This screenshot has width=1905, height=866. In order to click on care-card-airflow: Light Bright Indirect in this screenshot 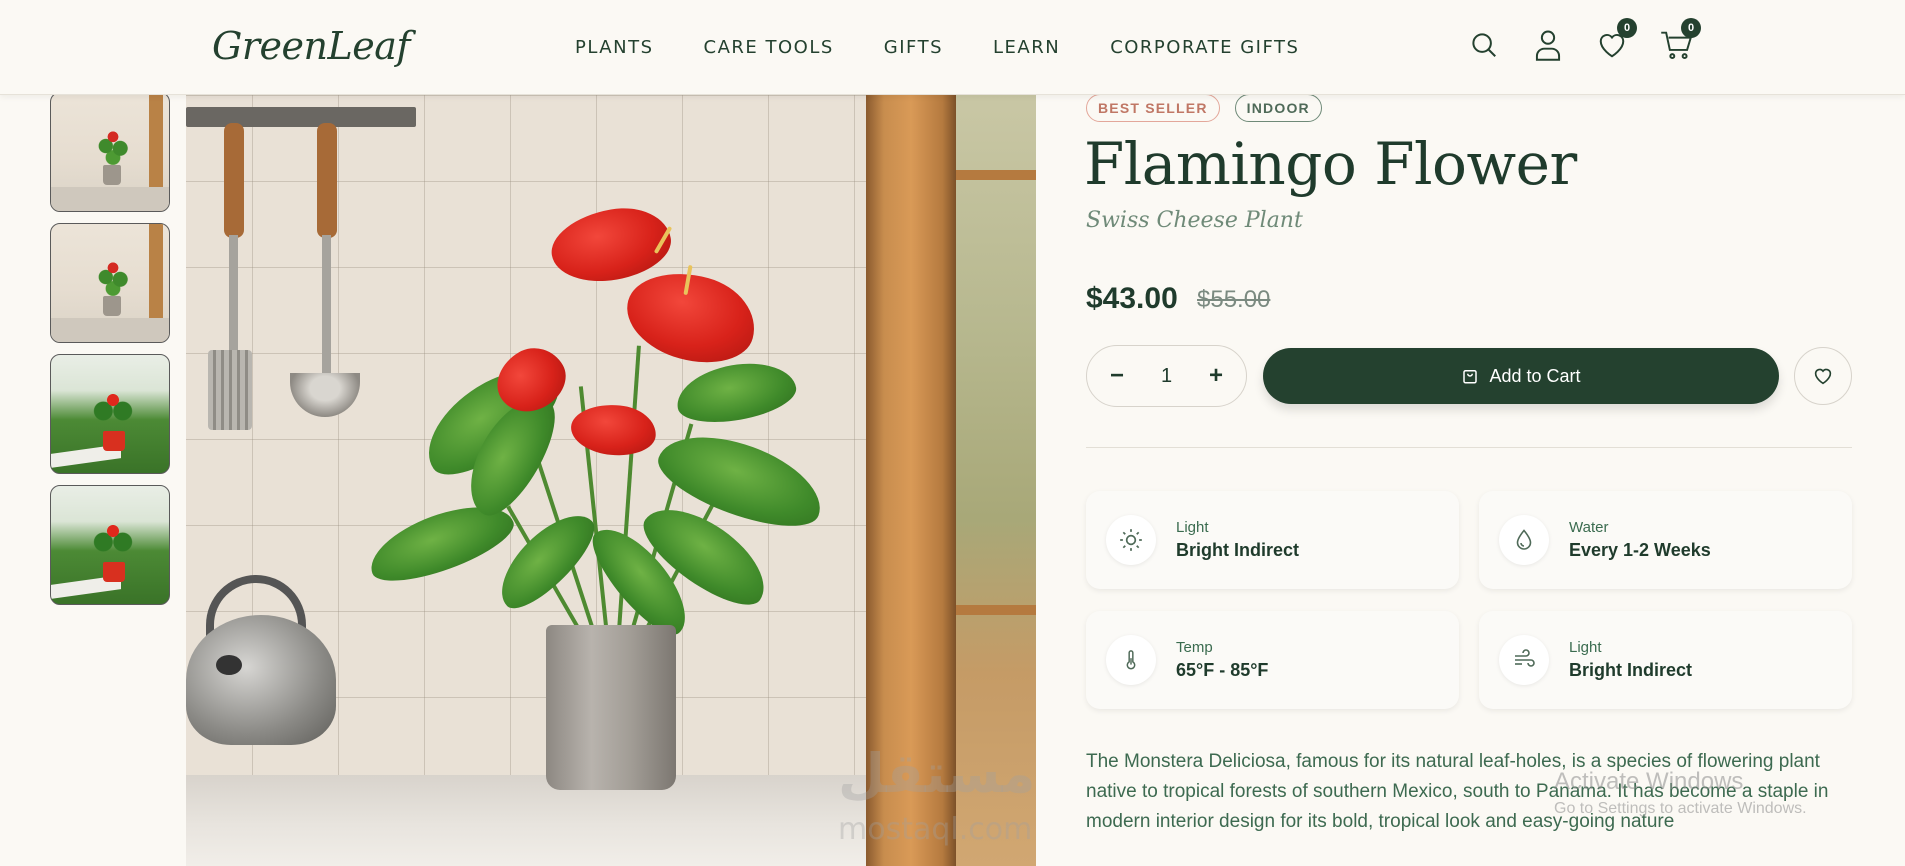, I will do `click(1665, 660)`.